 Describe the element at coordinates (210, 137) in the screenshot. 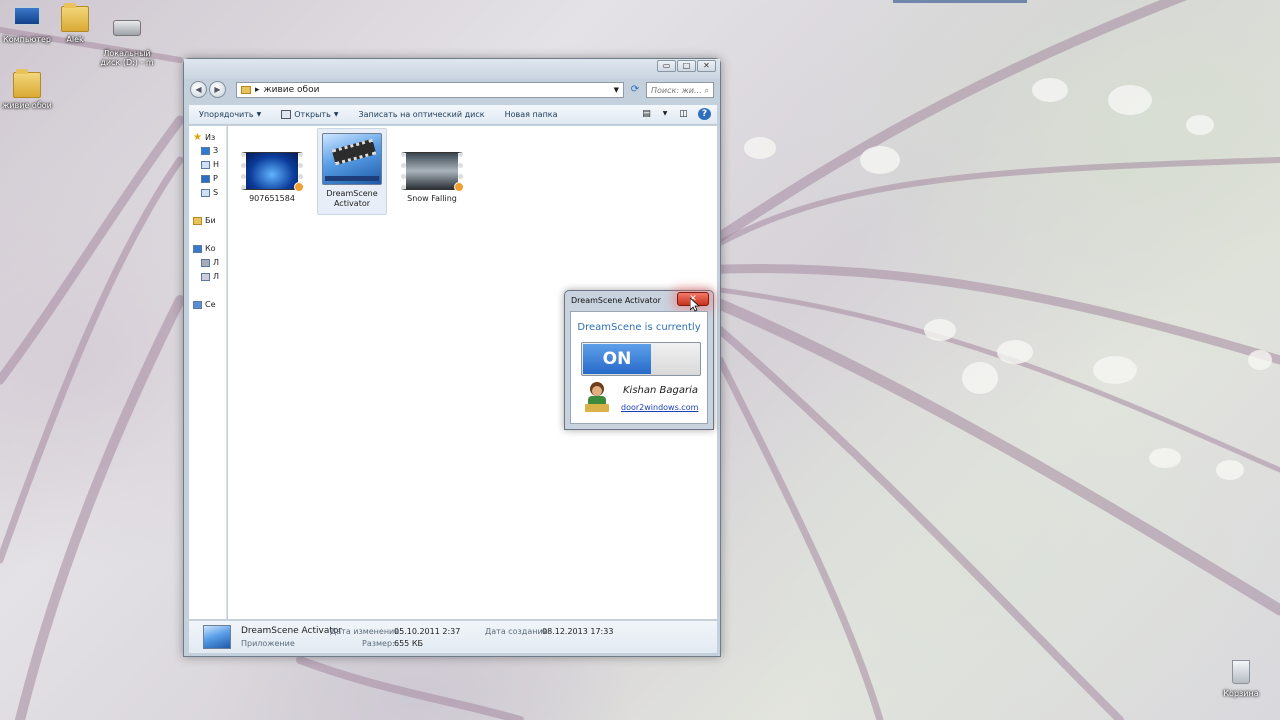

I see `nav-item-label: Из` at that location.